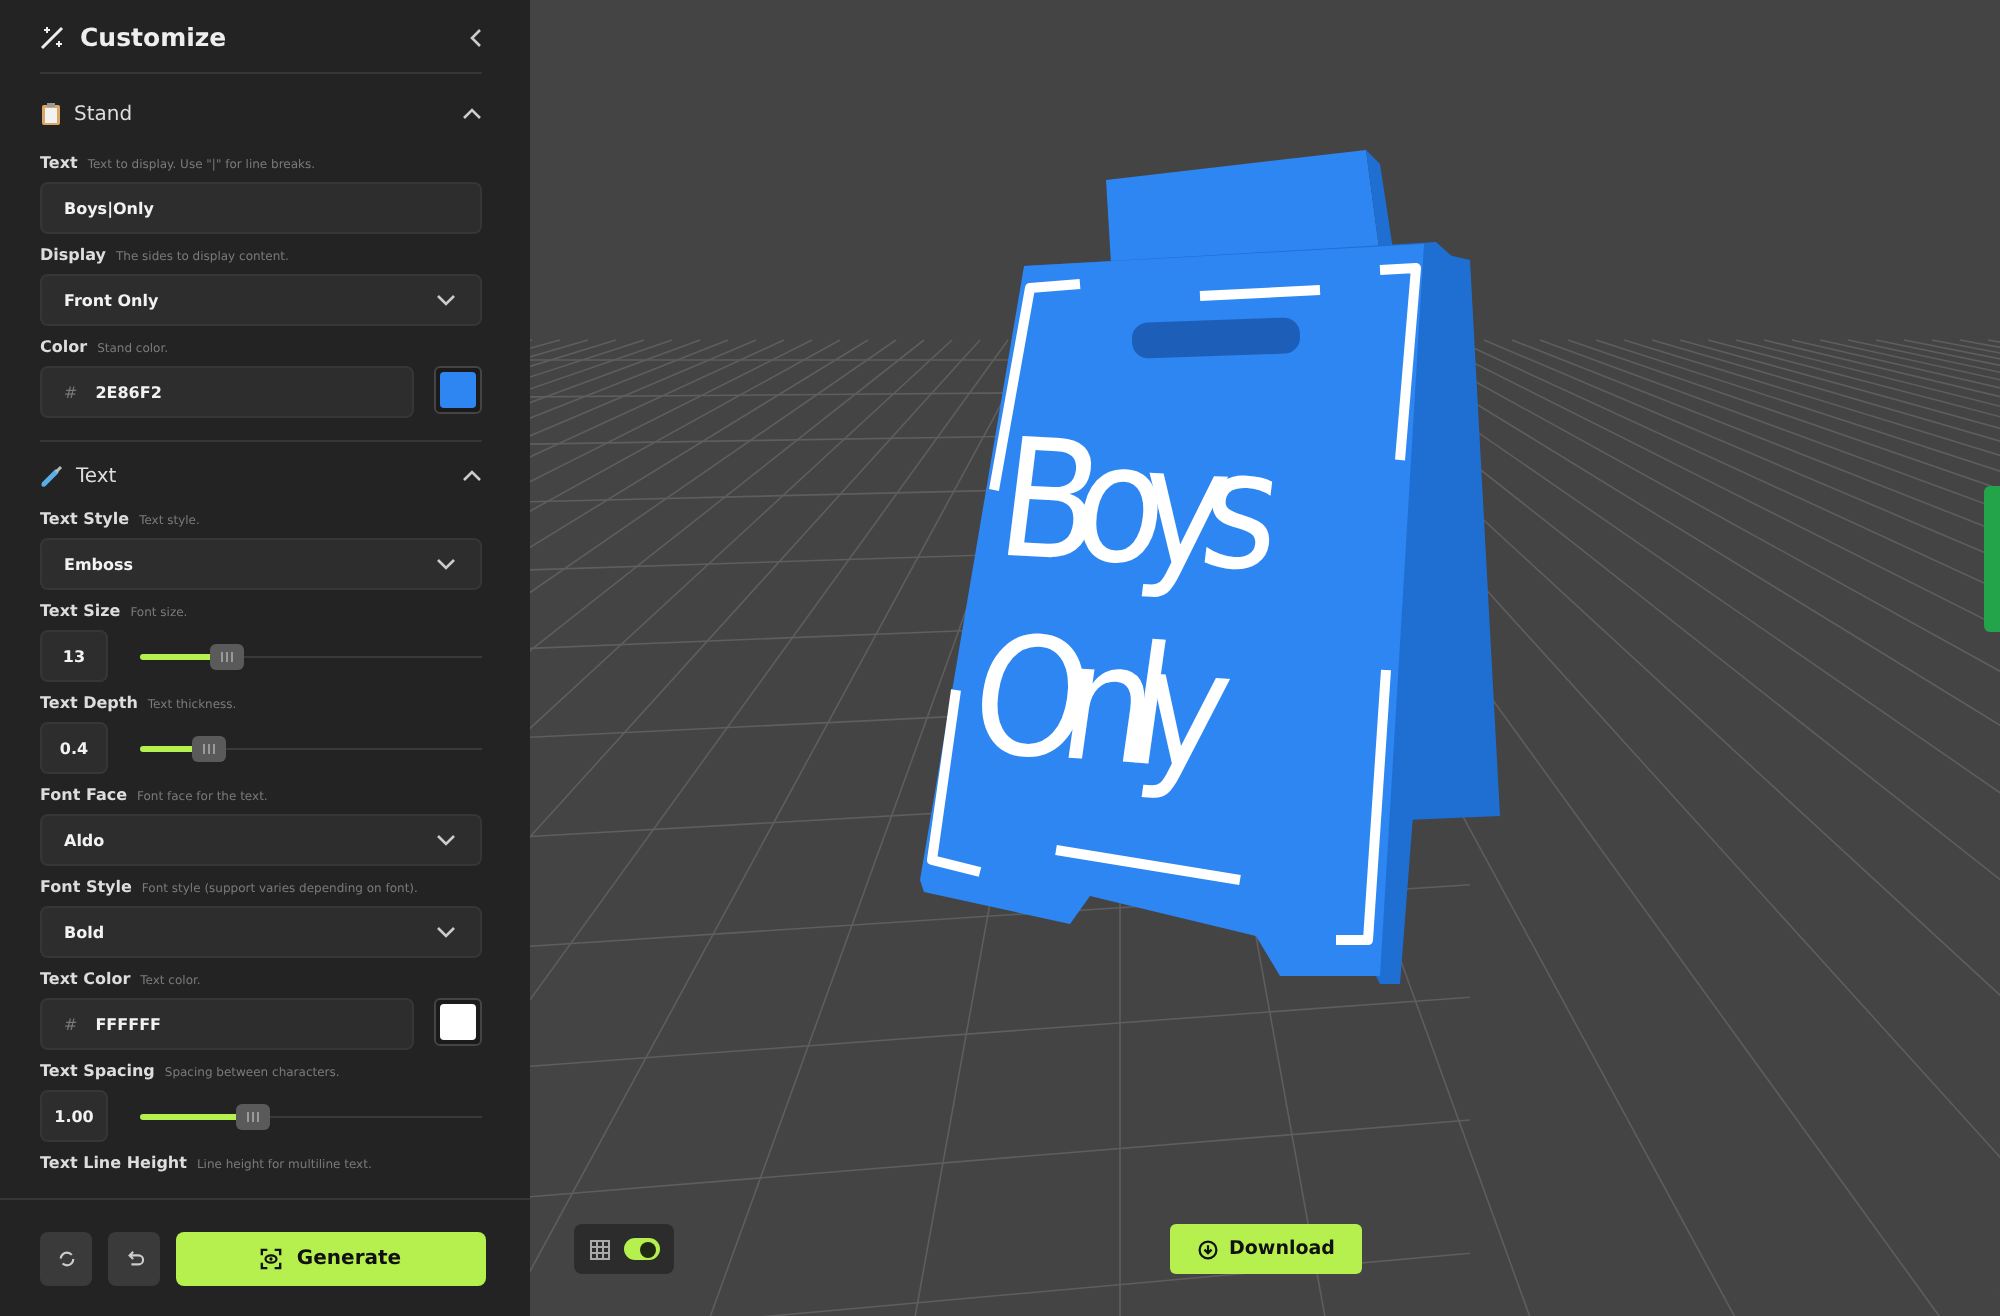 The width and height of the screenshot is (2000, 1316). I want to click on number-input: 0.4, so click(74, 748).